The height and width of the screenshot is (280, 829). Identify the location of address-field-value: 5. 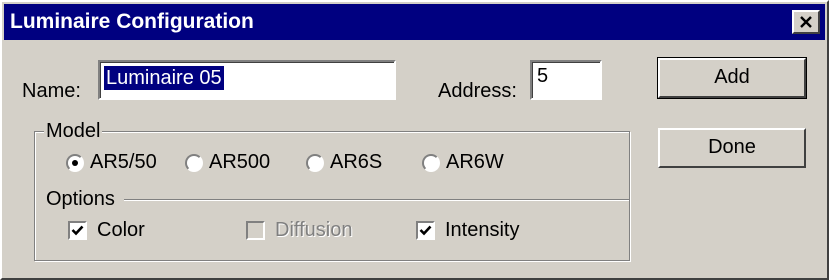
(543, 76).